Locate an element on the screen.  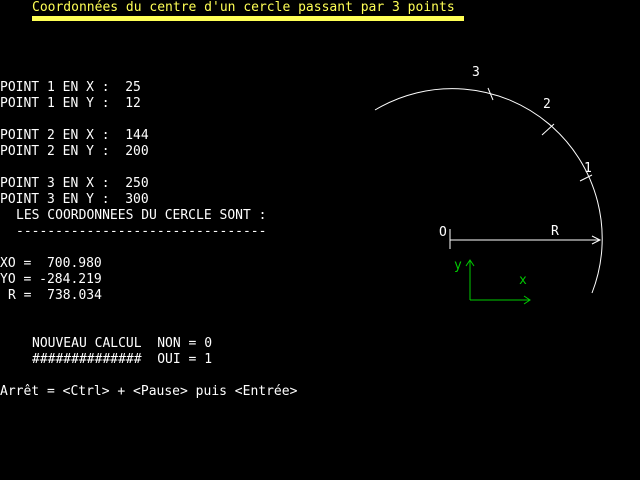
input-row-p3x: POINT 3 EN X : 250 is located at coordinates (74, 184).